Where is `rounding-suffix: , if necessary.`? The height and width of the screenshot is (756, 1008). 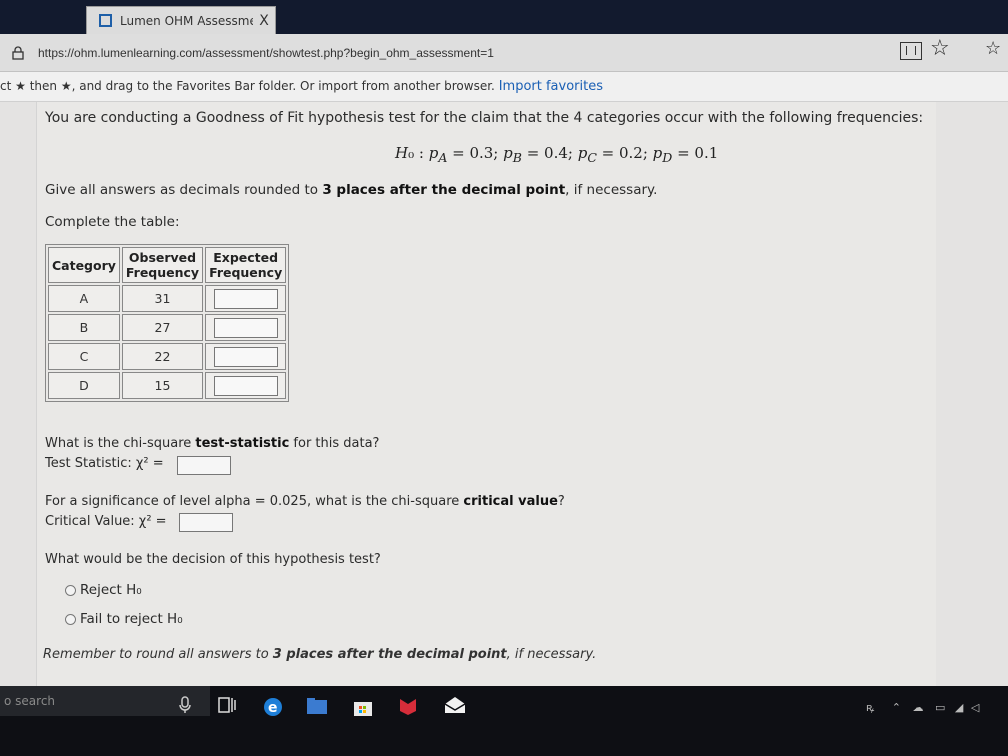
rounding-suffix: , if necessary. is located at coordinates (611, 190).